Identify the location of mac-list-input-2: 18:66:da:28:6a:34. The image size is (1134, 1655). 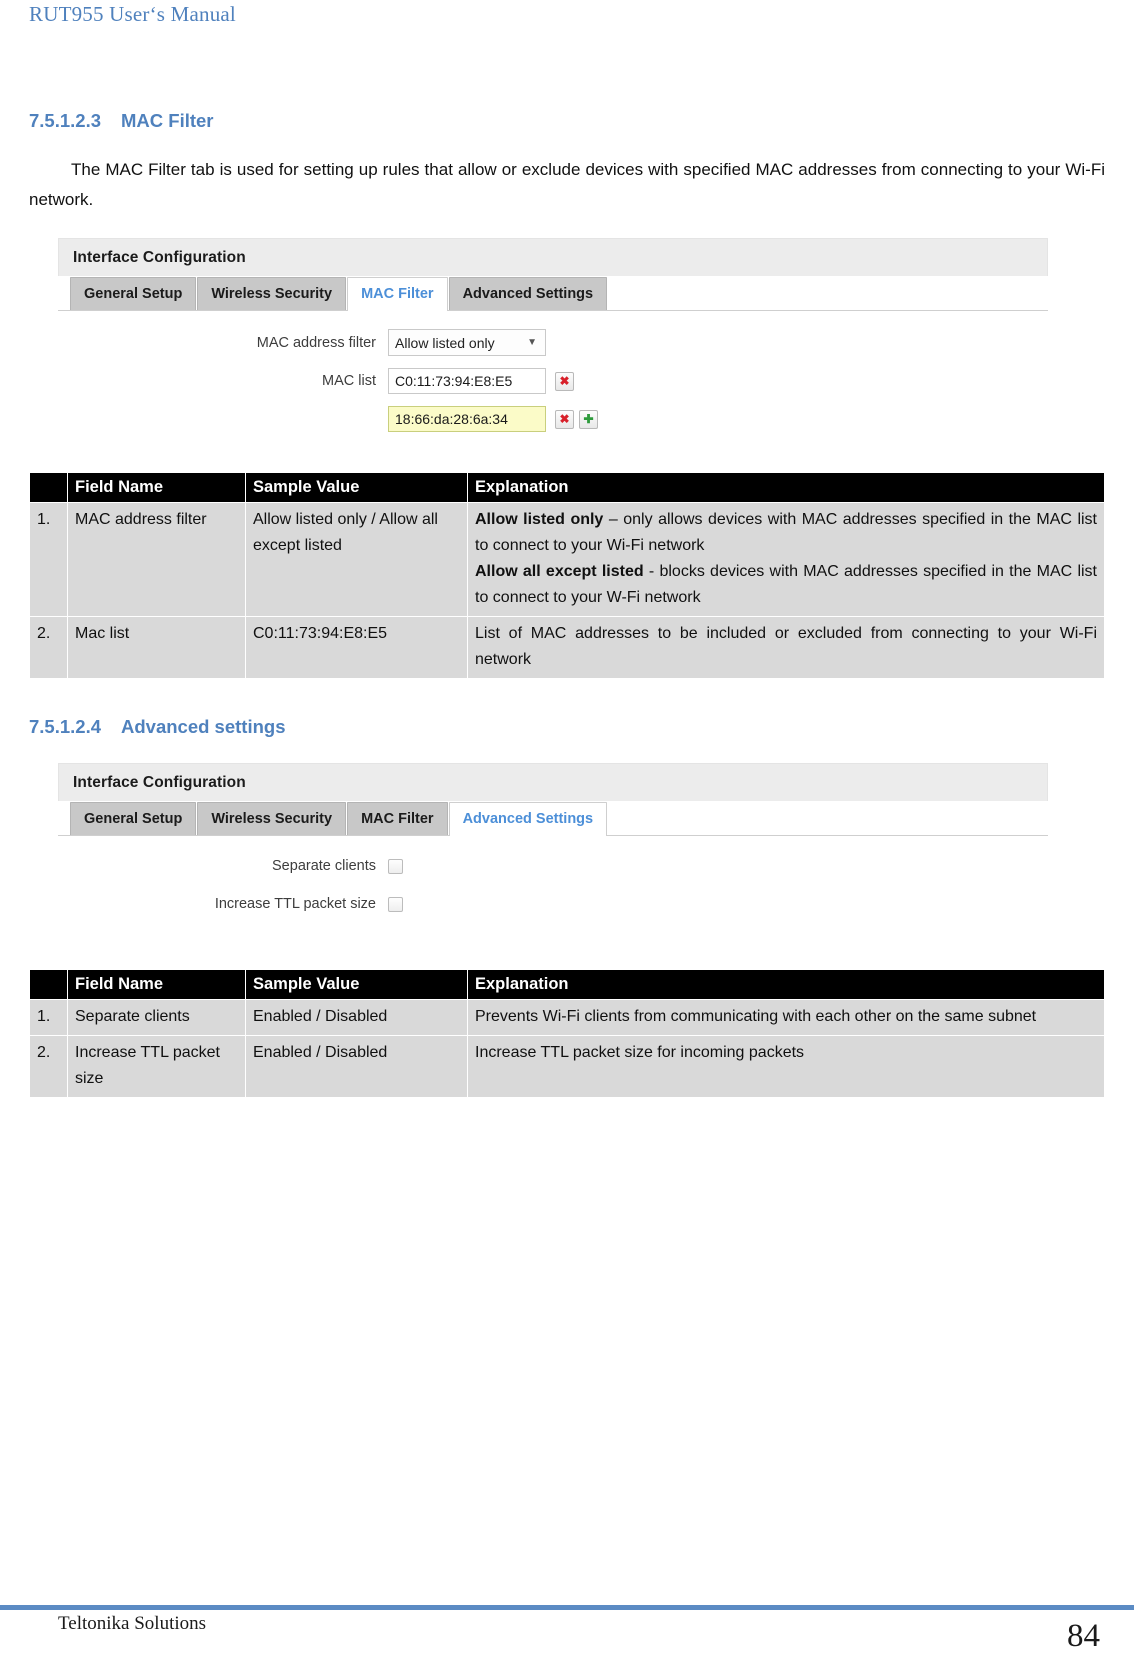
(467, 419).